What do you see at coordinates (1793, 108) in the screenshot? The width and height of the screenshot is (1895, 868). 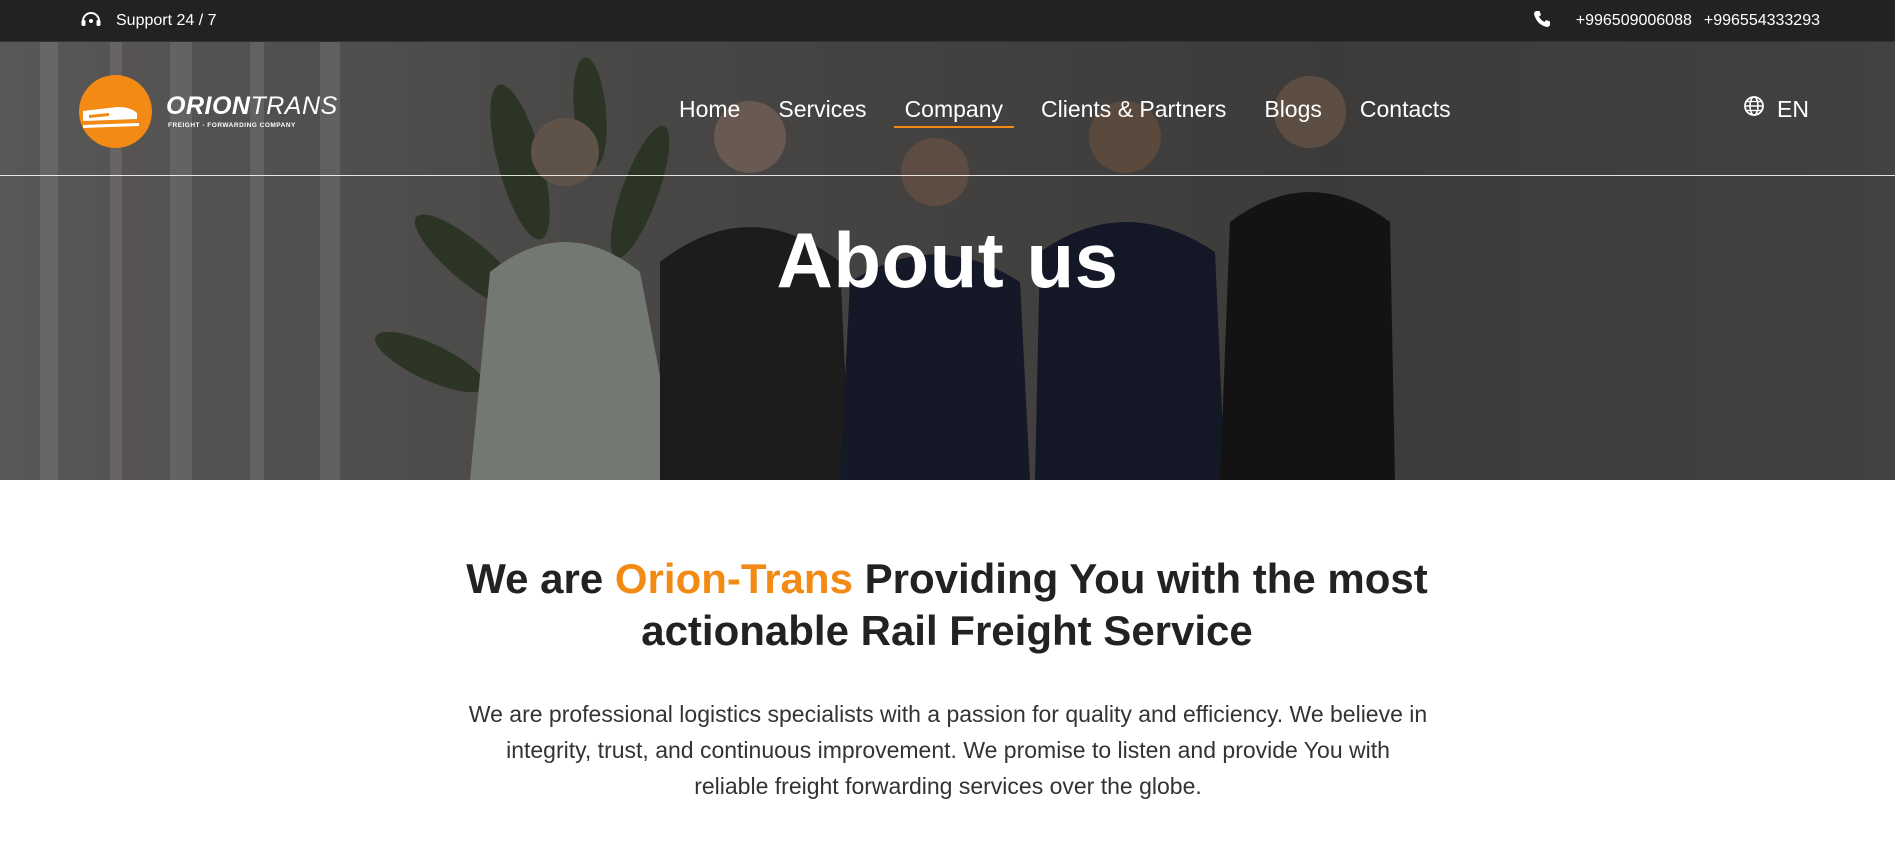 I see `language-label: EN` at bounding box center [1793, 108].